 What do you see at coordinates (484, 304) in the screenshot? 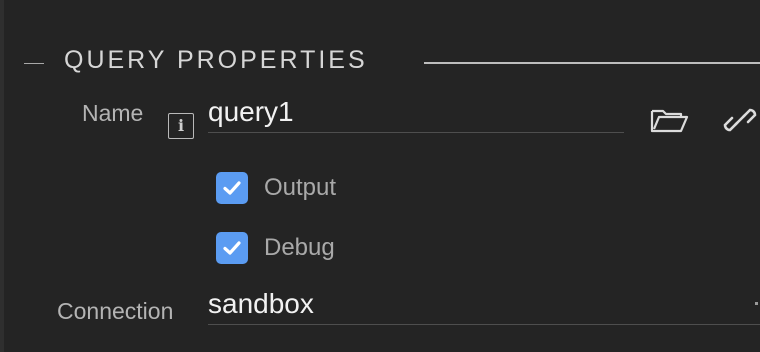
I see `connection-field: sandbox` at bounding box center [484, 304].